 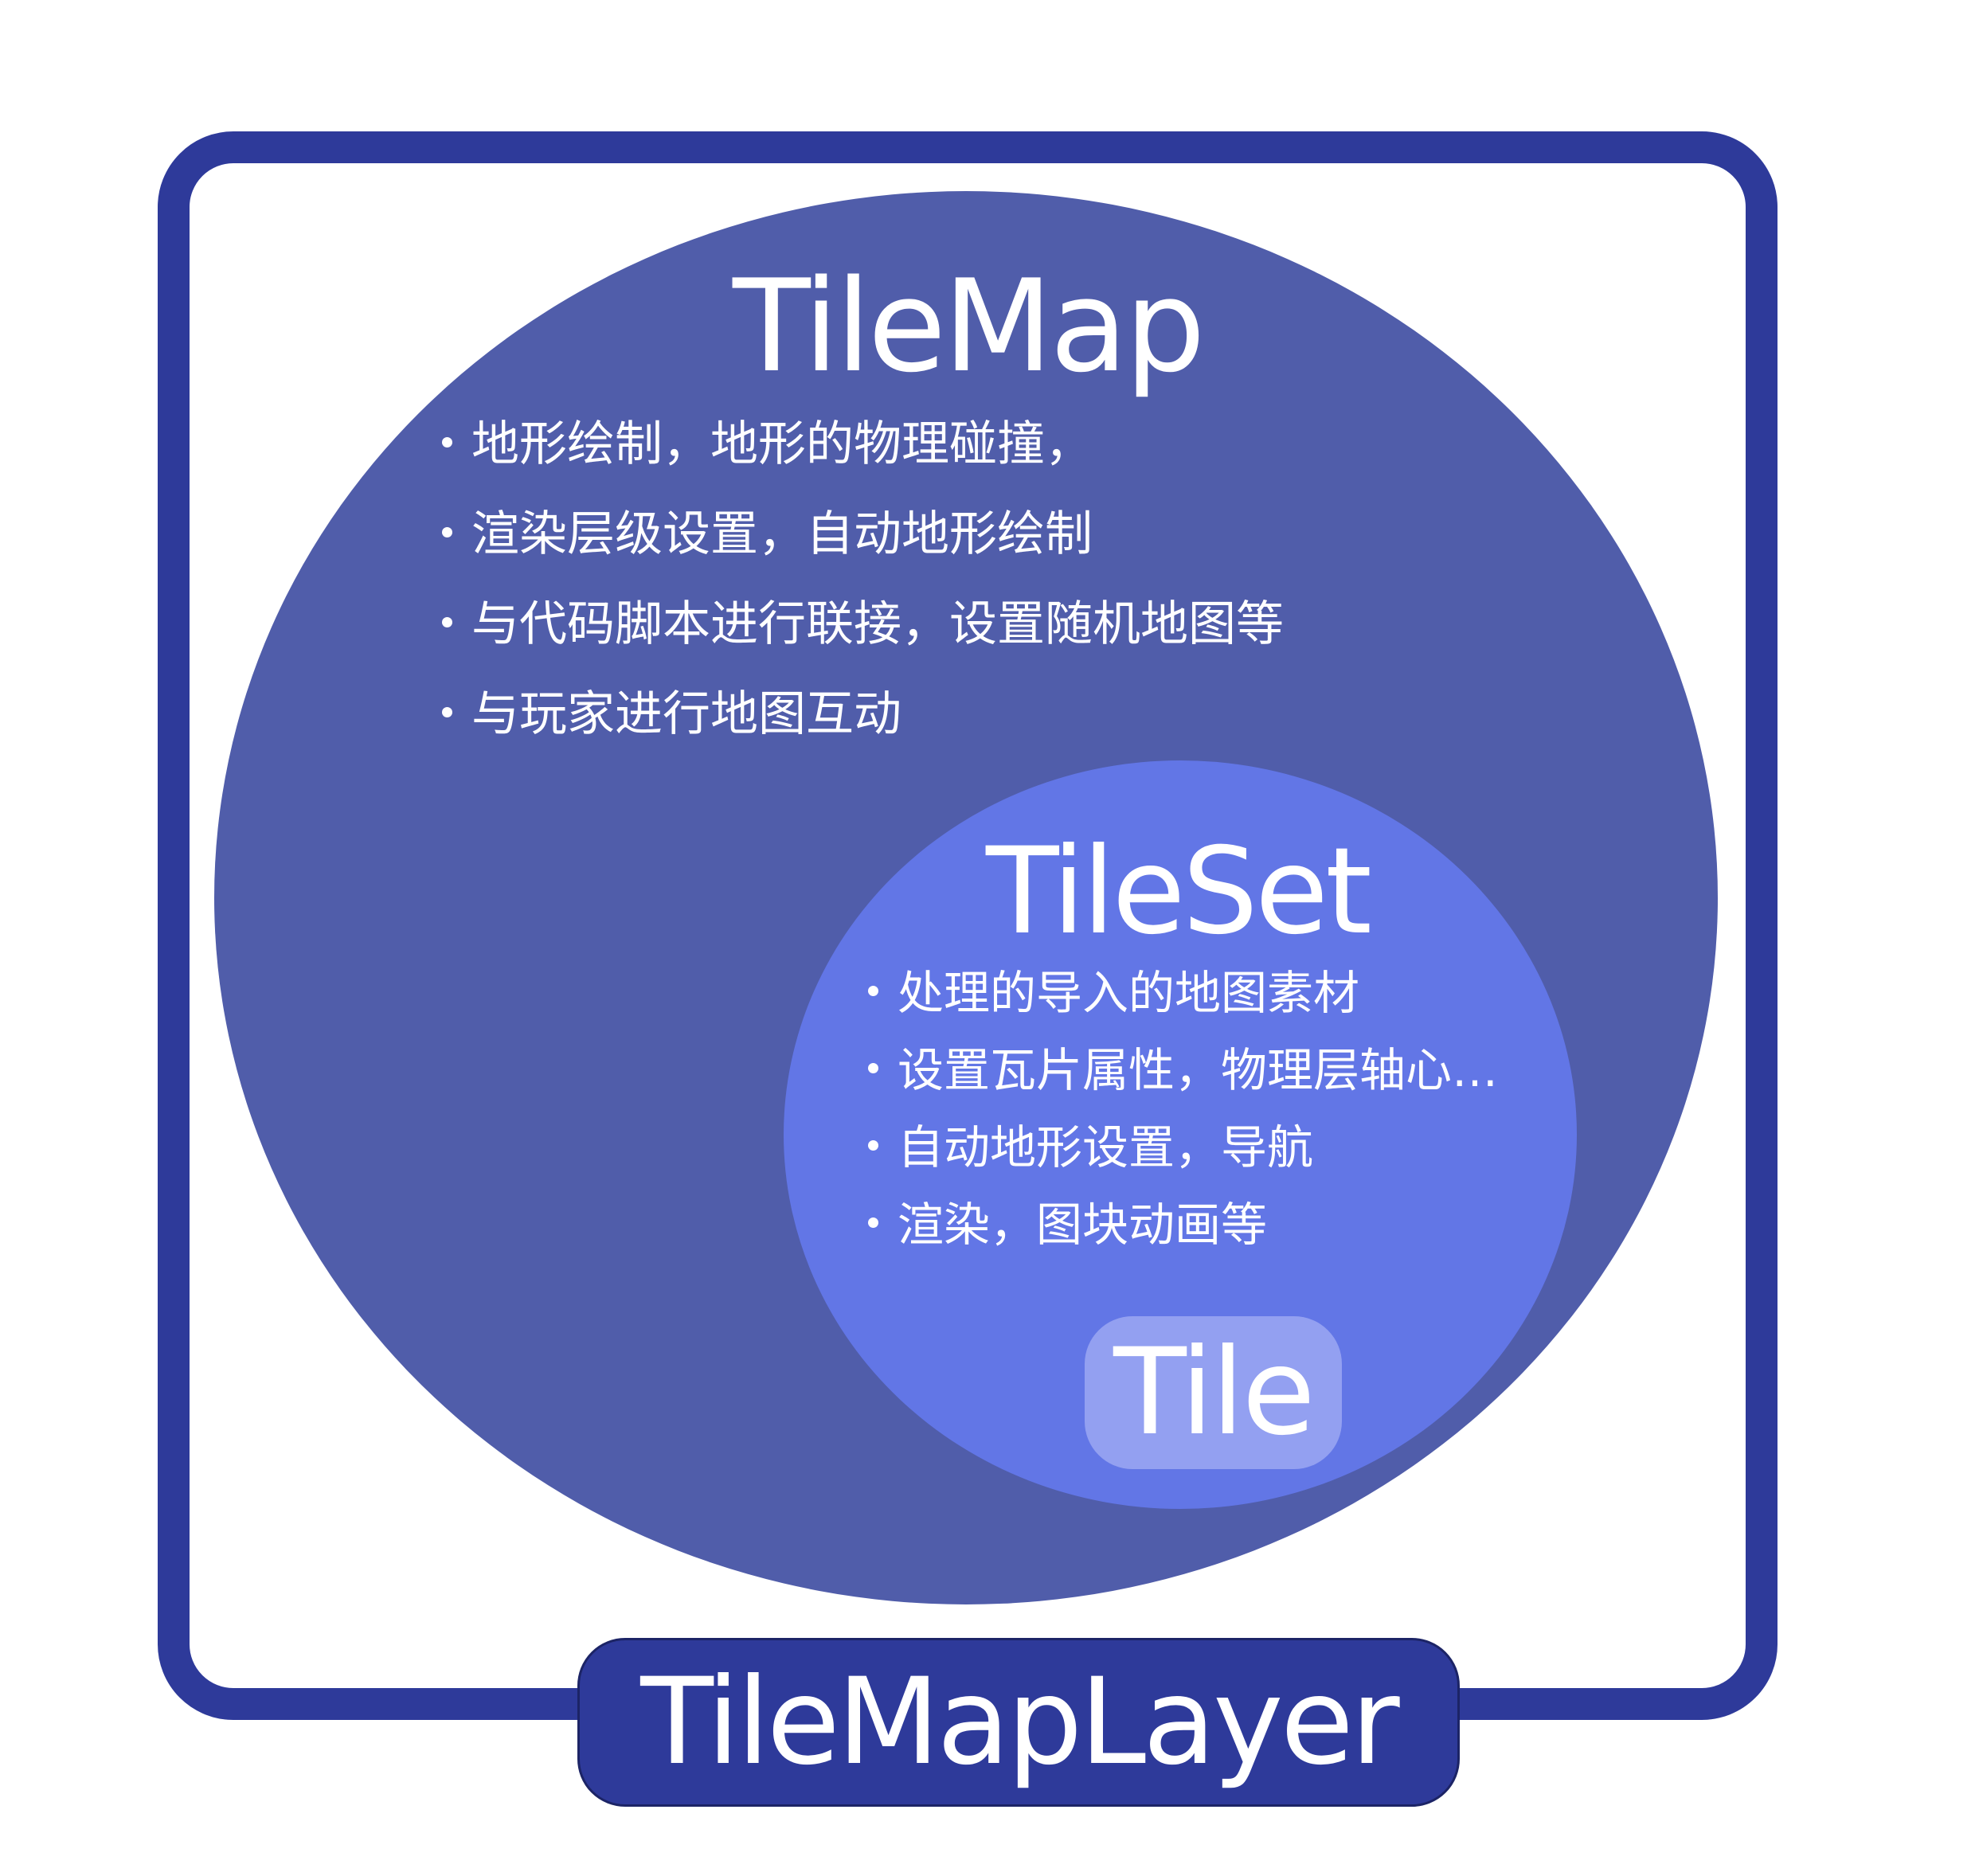 I want to click on tilemap-bullet-text: 与代码脚本进行联接，设置随机地图等, so click(x=877, y=624).